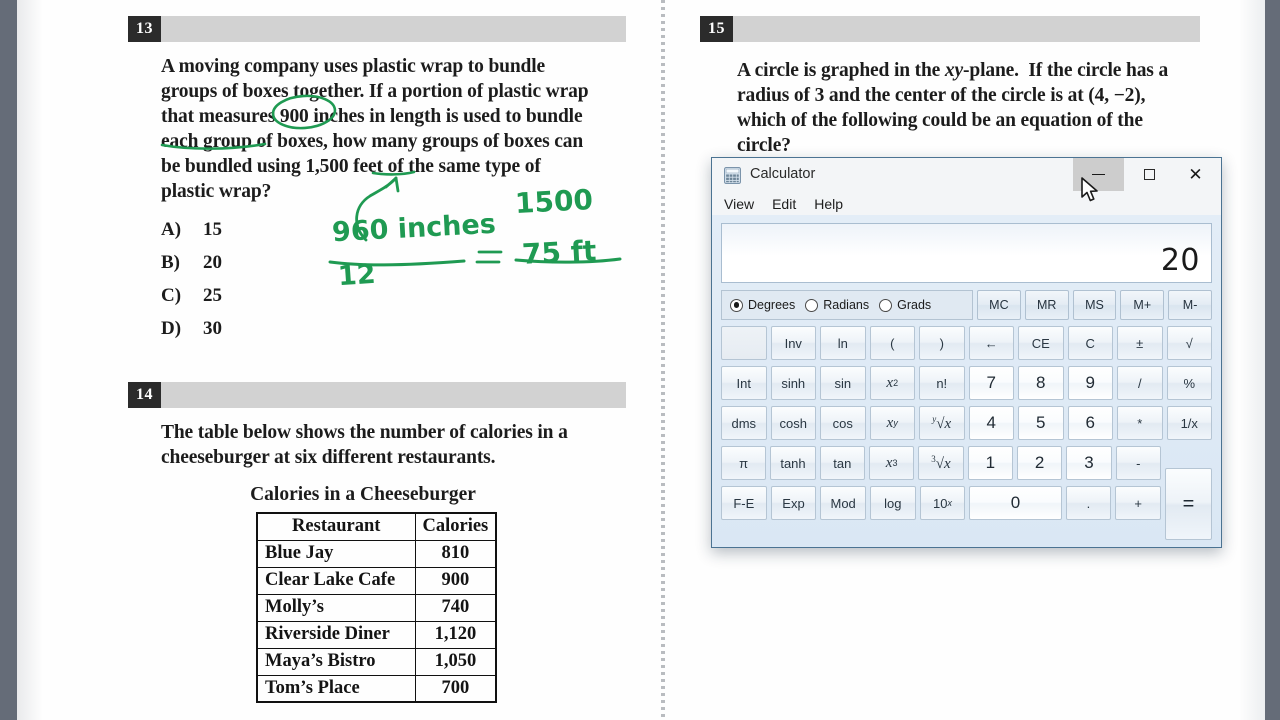 This screenshot has width=1280, height=720. I want to click on key-backspace: ←, so click(991, 343).